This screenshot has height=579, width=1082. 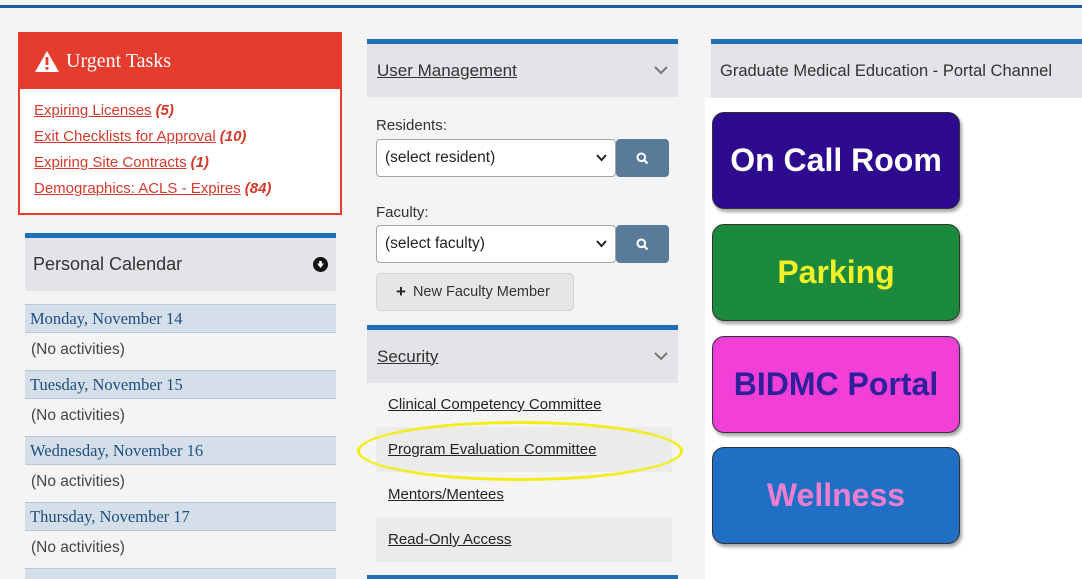 What do you see at coordinates (137, 188) in the screenshot?
I see `urgent-link-acls-expires: Demographics: ACLS - Expires` at bounding box center [137, 188].